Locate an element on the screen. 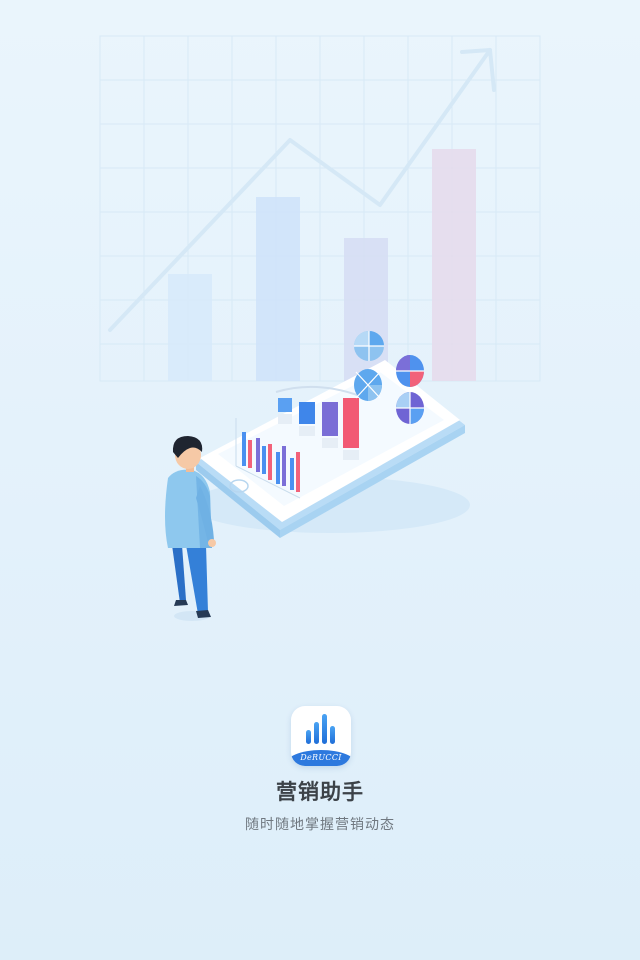 This screenshot has height=960, width=640. app-logo-icon: DeRUCCI is located at coordinates (321, 736).